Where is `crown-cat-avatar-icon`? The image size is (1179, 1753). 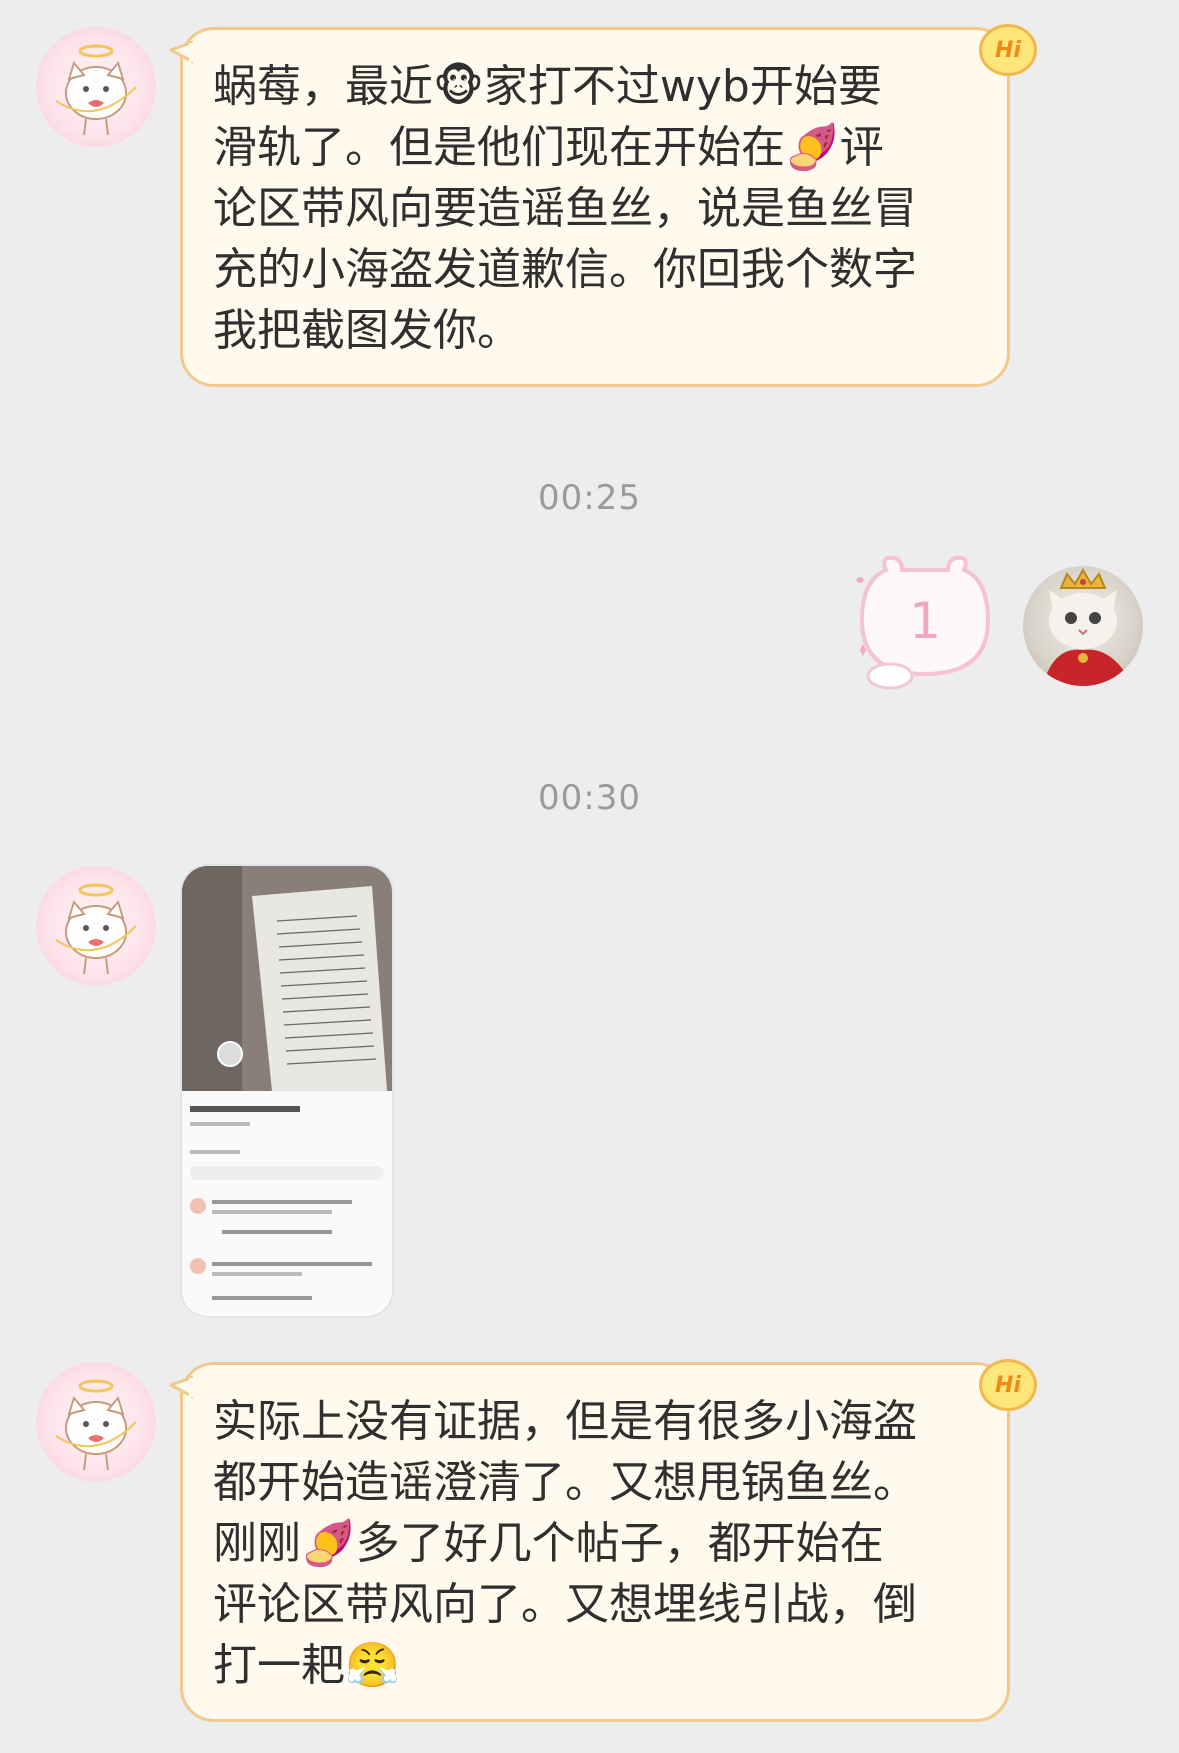 crown-cat-avatar-icon is located at coordinates (1088, 626).